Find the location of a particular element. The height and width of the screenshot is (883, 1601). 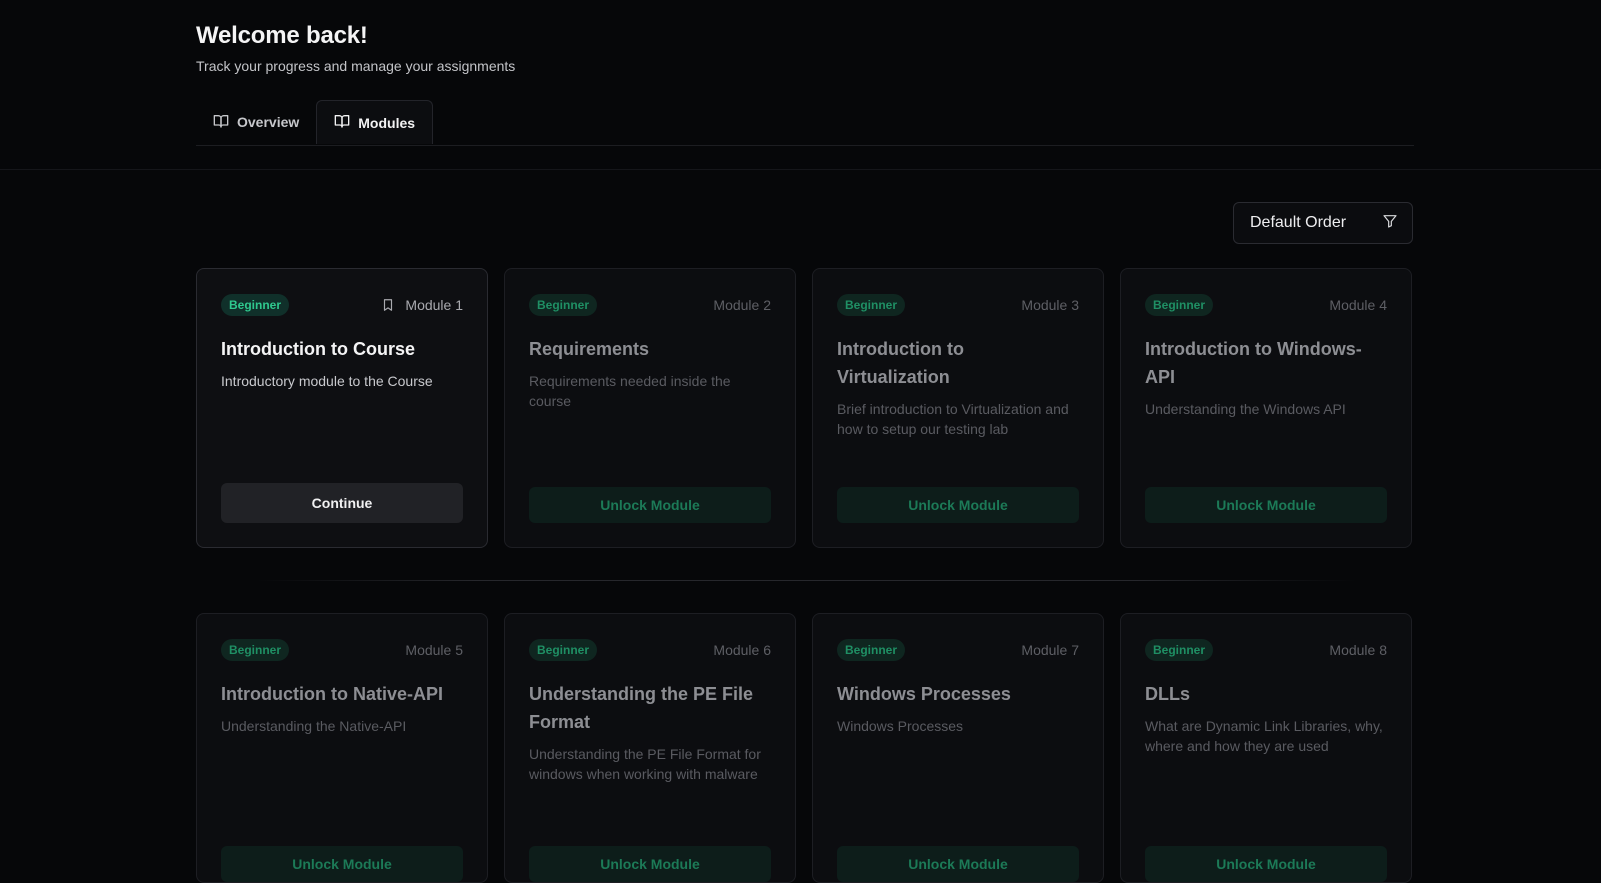

tab-bar: Overview Modules is located at coordinates (805, 123).